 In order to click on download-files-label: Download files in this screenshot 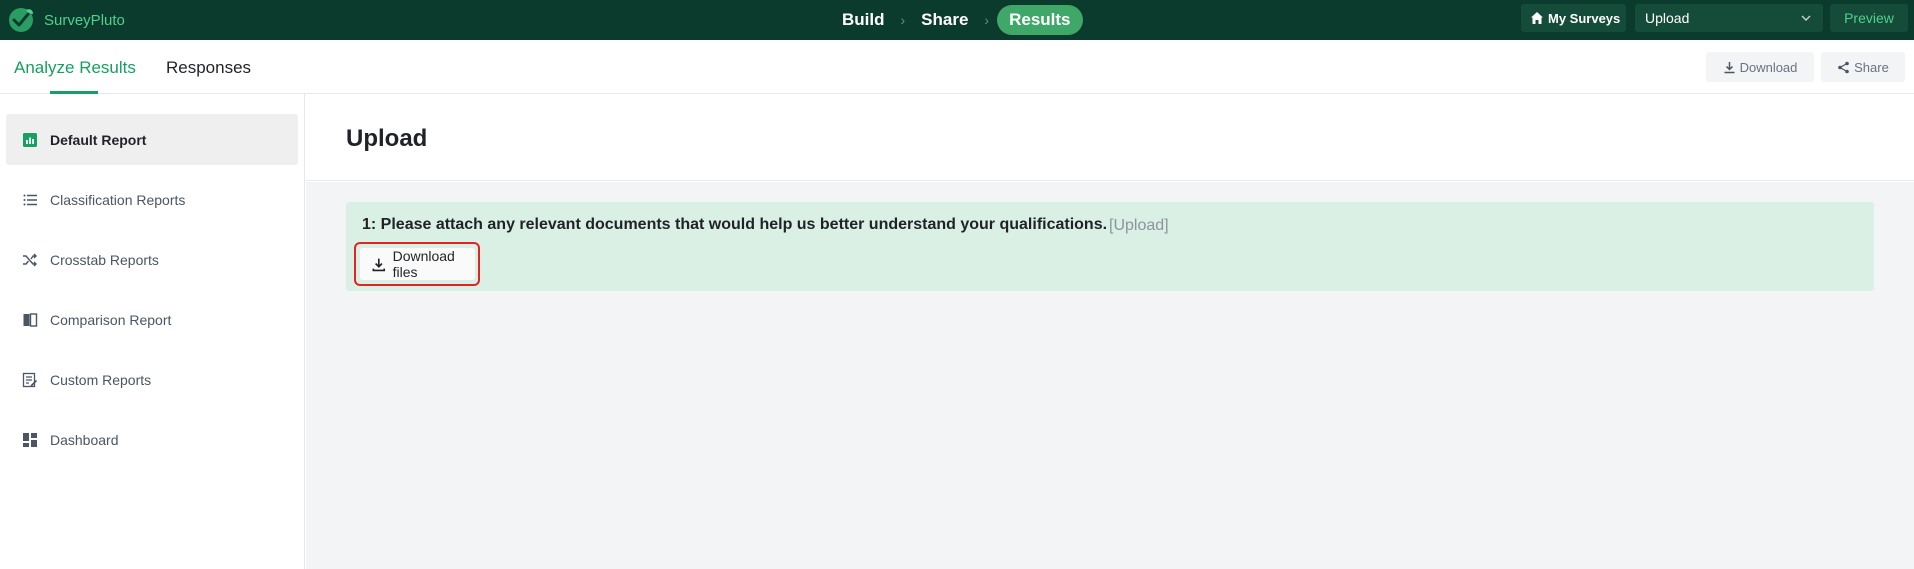, I will do `click(423, 264)`.